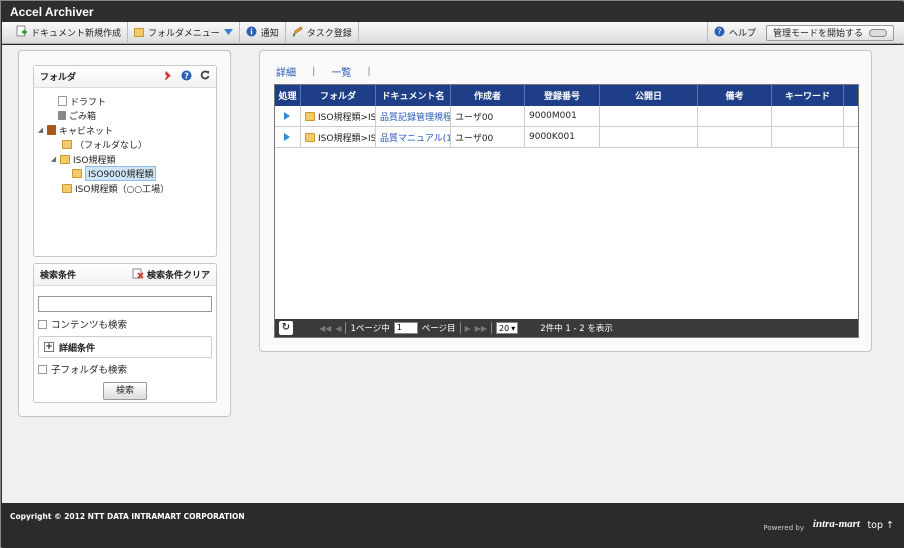 This screenshot has height=548, width=904. Describe the element at coordinates (783, 528) in the screenshot. I see `powered-by: Powered by` at that location.